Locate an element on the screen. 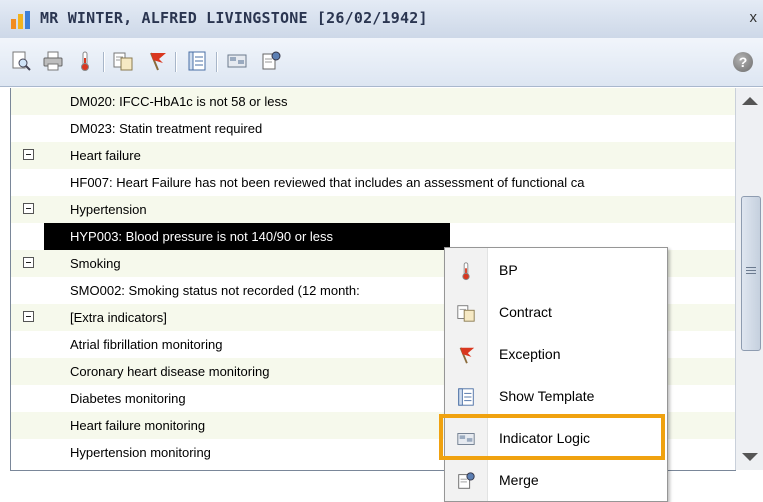  menu-item-label: Exception is located at coordinates (530, 354).